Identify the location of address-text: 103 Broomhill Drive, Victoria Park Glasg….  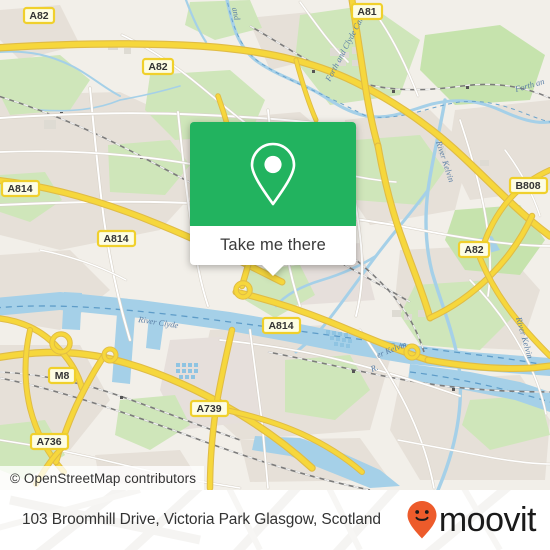
(201, 519).